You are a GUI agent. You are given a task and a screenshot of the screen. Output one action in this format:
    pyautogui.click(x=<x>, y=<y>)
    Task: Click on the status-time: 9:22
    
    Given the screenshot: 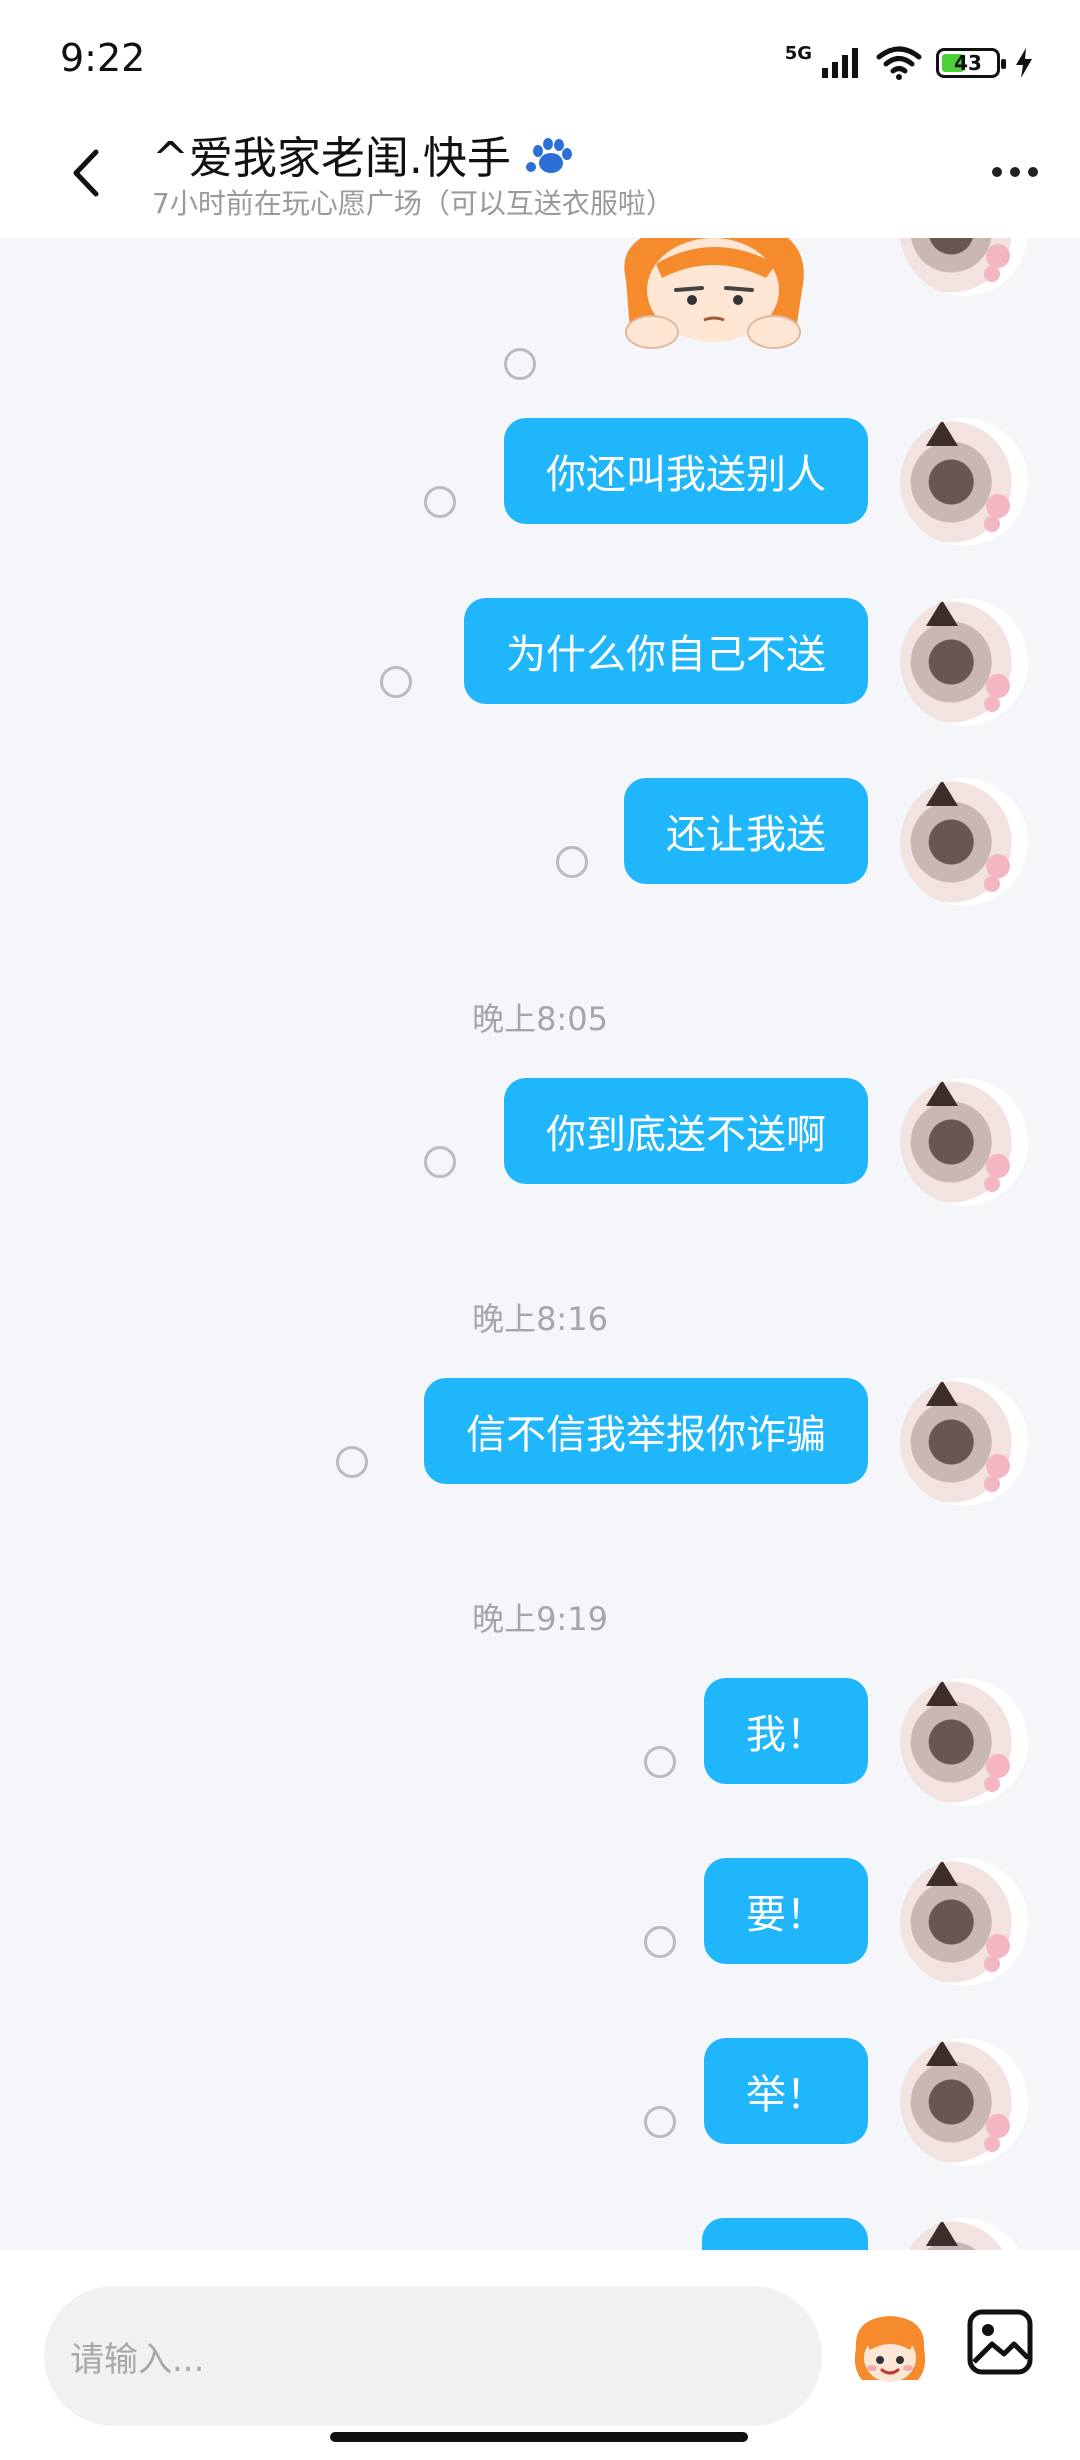 What is the action you would take?
    pyautogui.click(x=103, y=58)
    